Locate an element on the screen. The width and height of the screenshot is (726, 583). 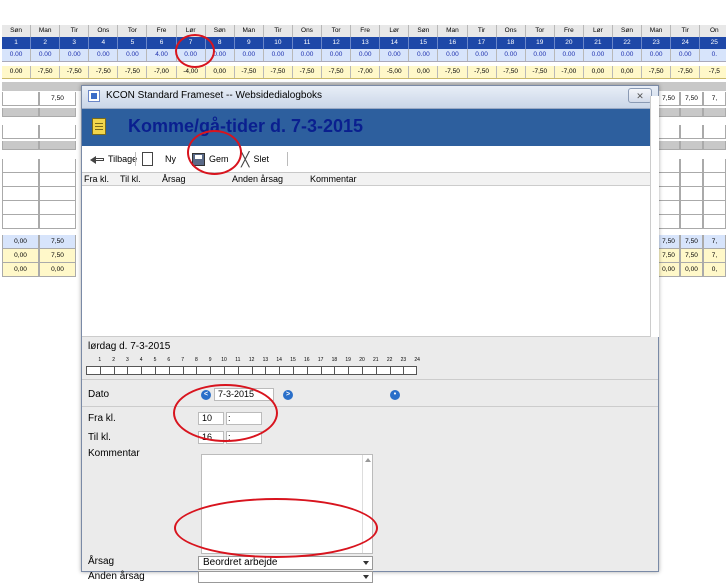
calendar-icon: • is located at coordinates (395, 395).